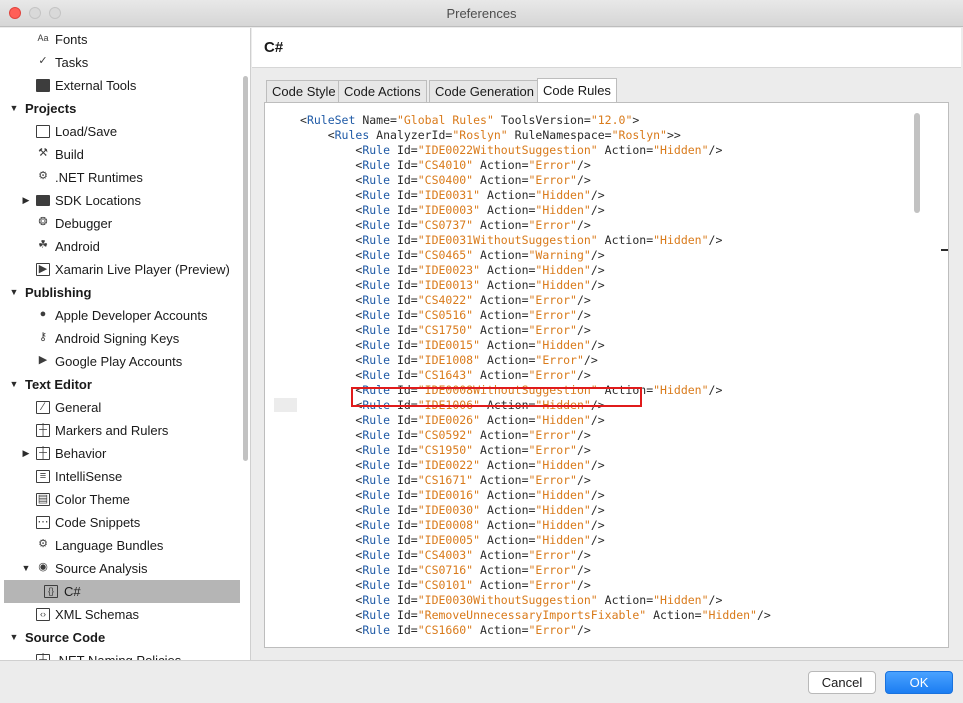  What do you see at coordinates (86, 131) in the screenshot?
I see `sidebar-item-label: Load/Save` at bounding box center [86, 131].